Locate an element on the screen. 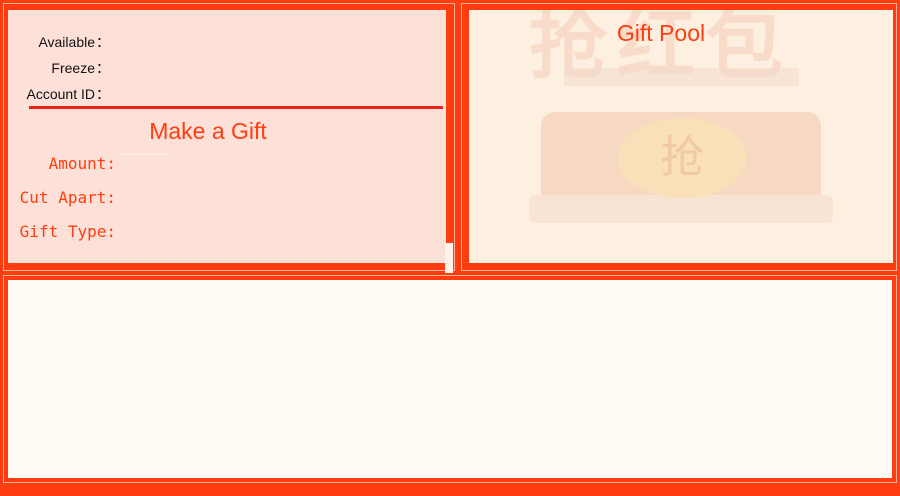 The height and width of the screenshot is (496, 900). watermark-stand is located at coordinates (681, 77).